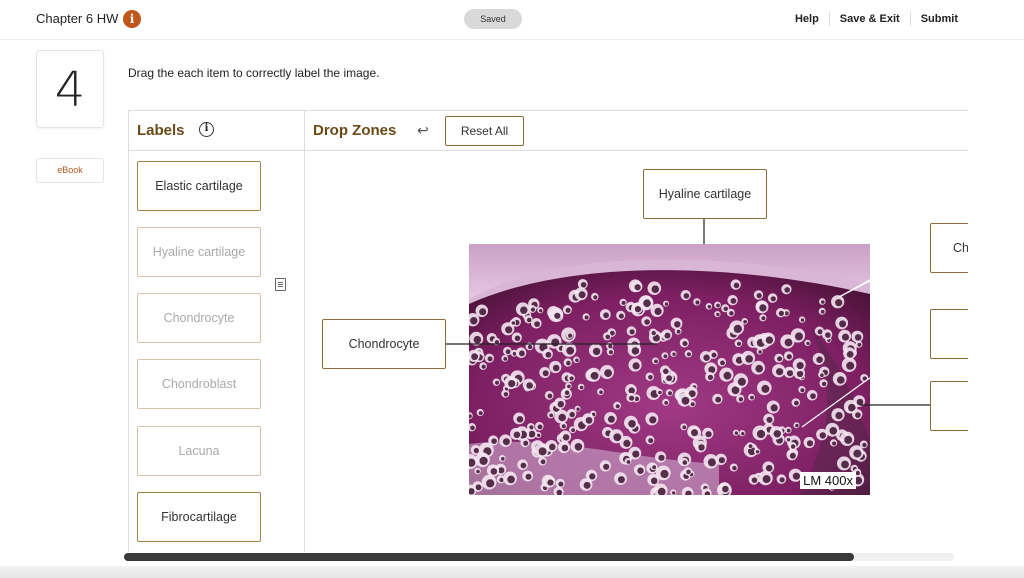 Image resolution: width=1024 pixels, height=578 pixels. What do you see at coordinates (484, 131) in the screenshot?
I see `reset-all-button: Reset All` at bounding box center [484, 131].